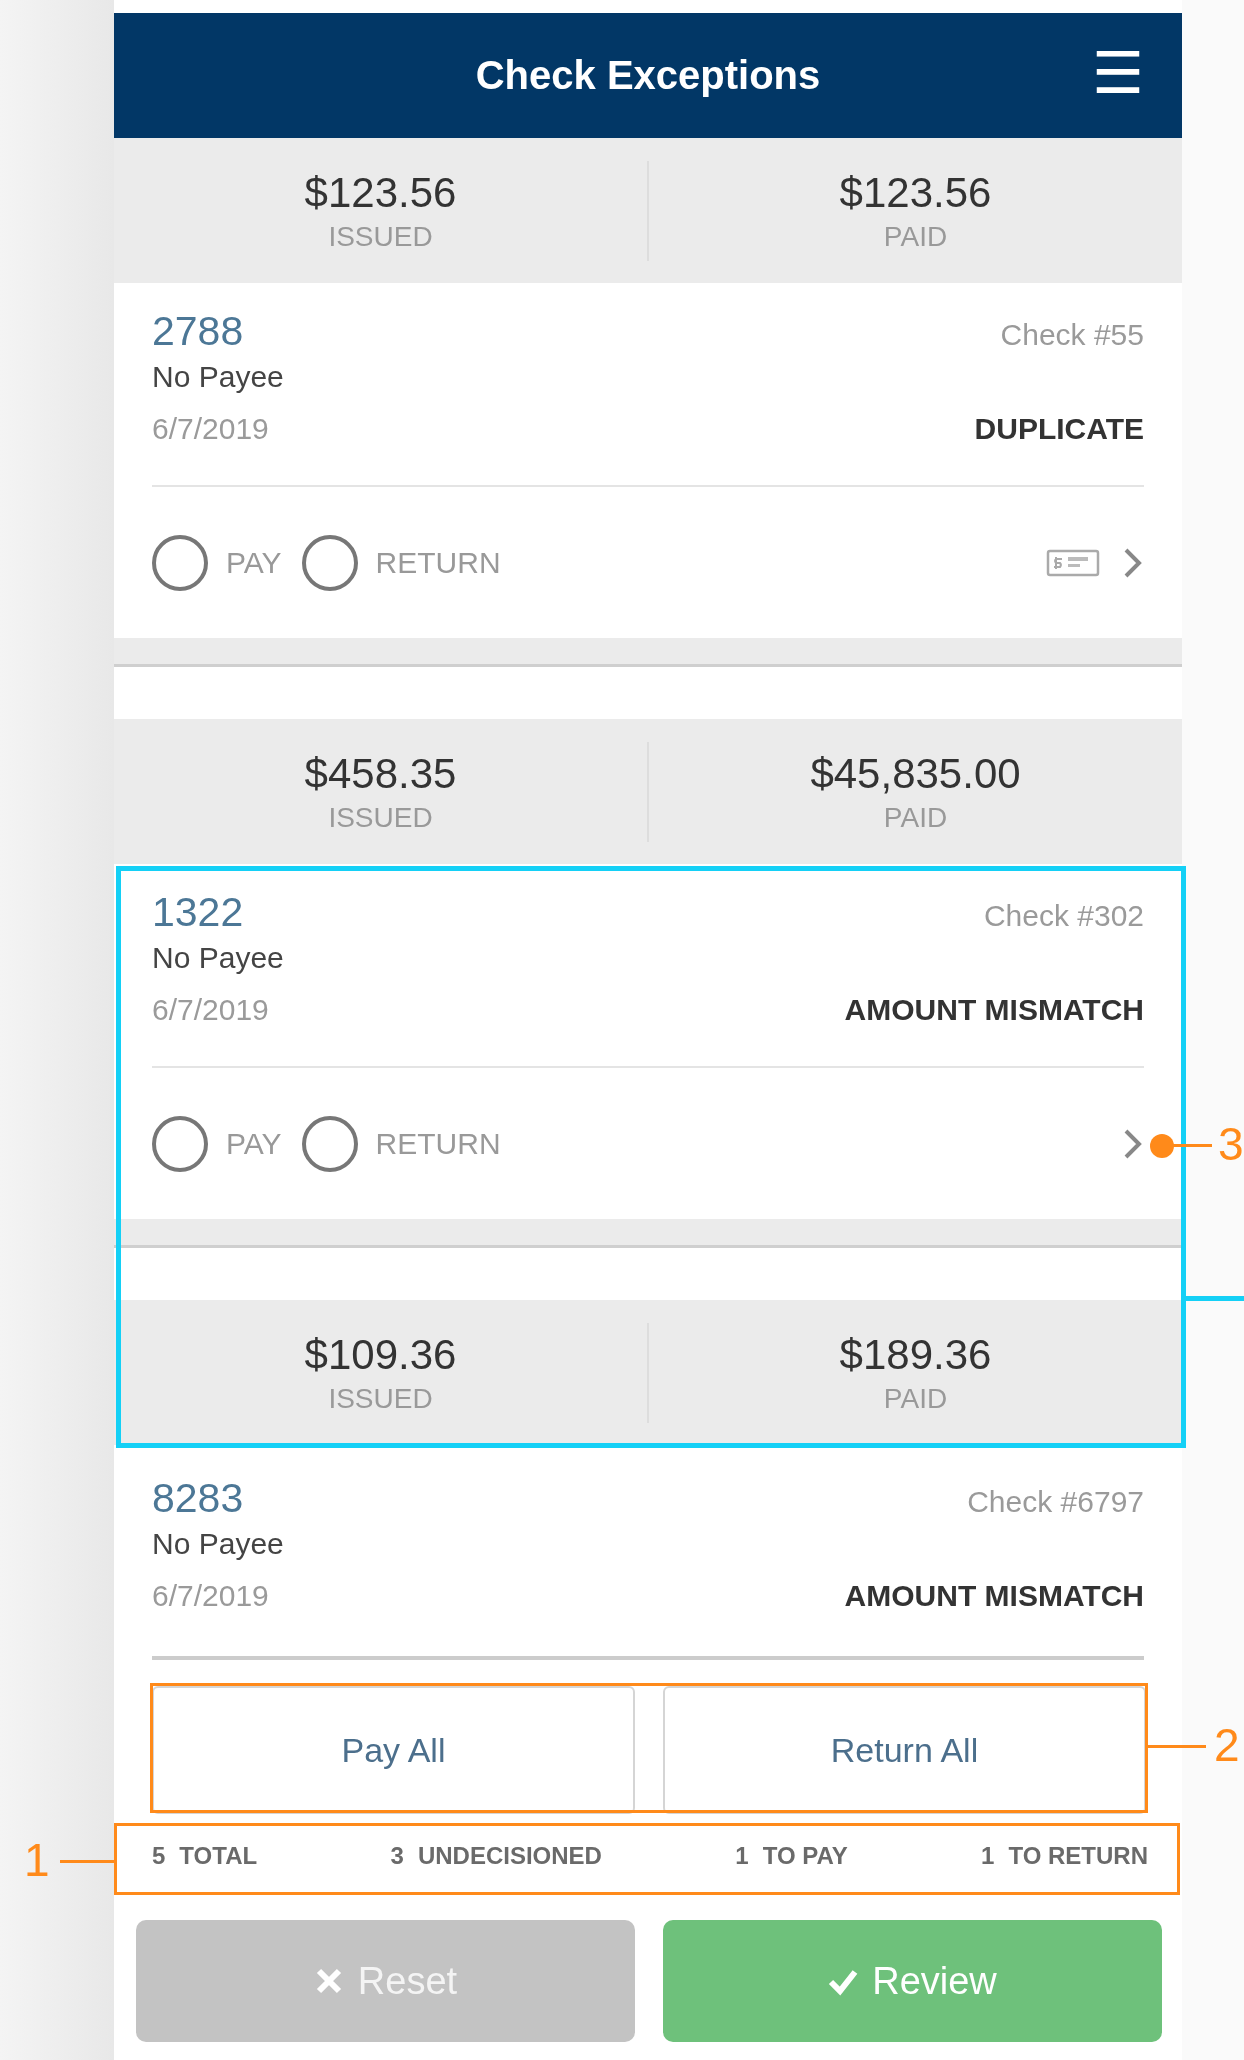 Image resolution: width=1244 pixels, height=2060 pixels. I want to click on callout-number: 2, so click(1227, 1745).